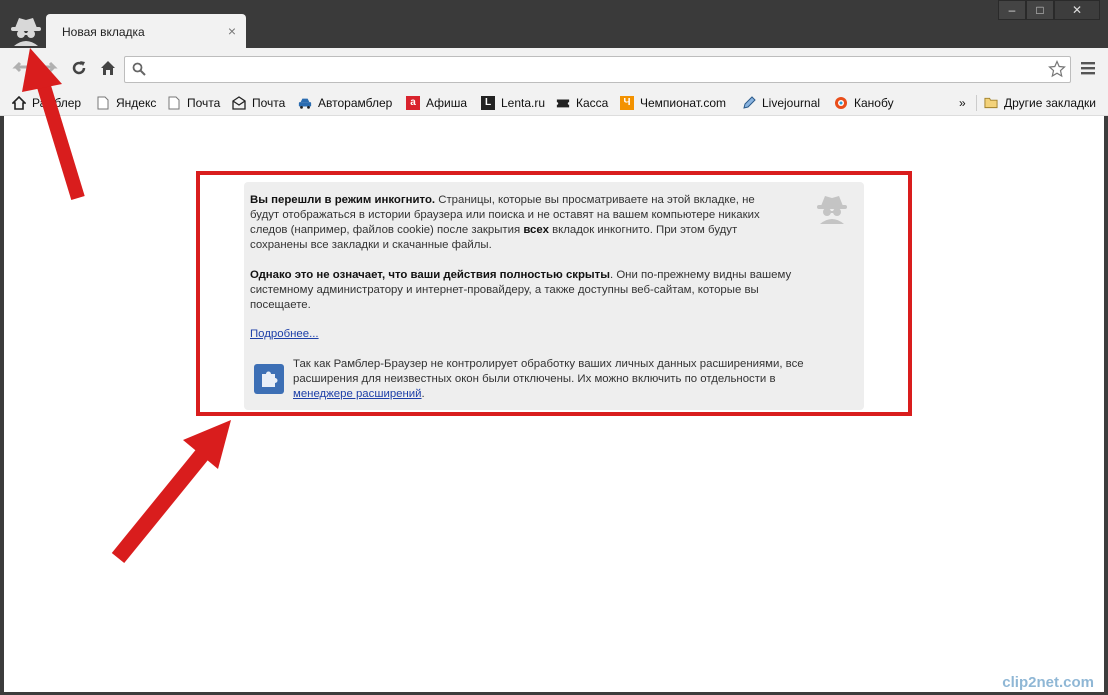 The image size is (1108, 695). Describe the element at coordinates (53, 124) in the screenshot. I see `arrow-to-incognito-icon` at that location.